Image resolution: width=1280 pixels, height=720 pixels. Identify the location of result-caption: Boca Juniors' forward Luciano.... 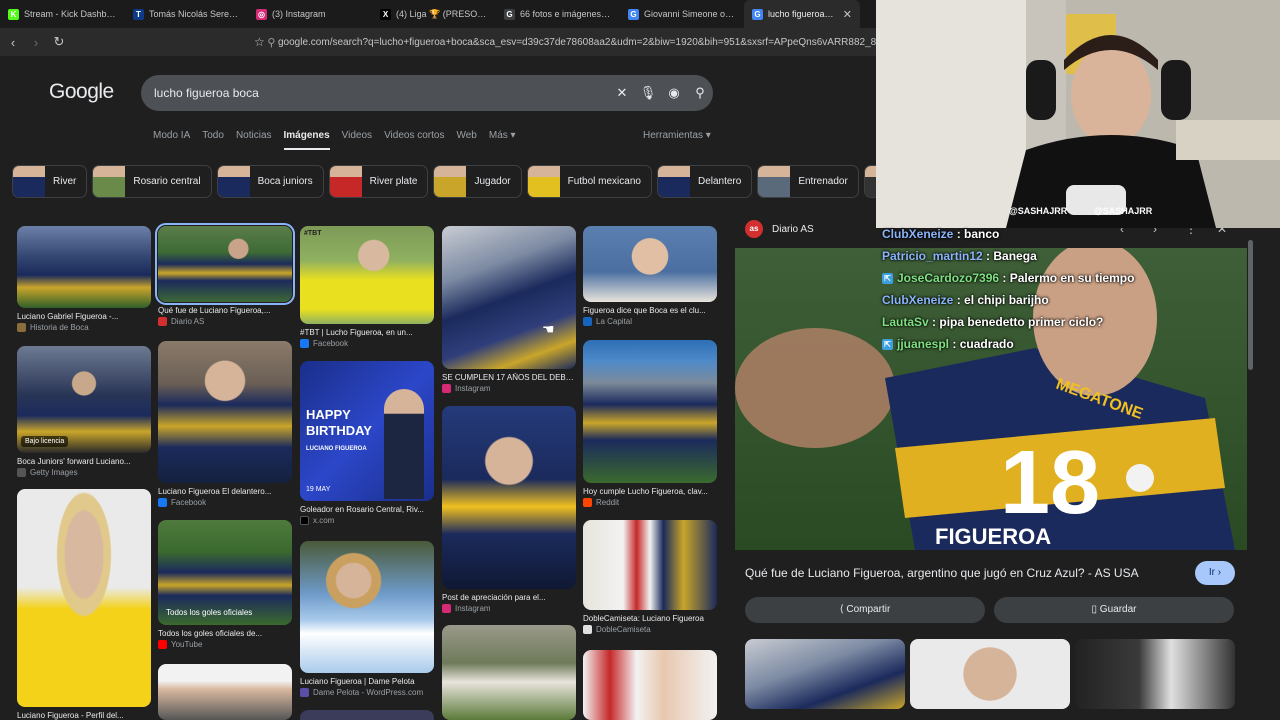
(84, 461).